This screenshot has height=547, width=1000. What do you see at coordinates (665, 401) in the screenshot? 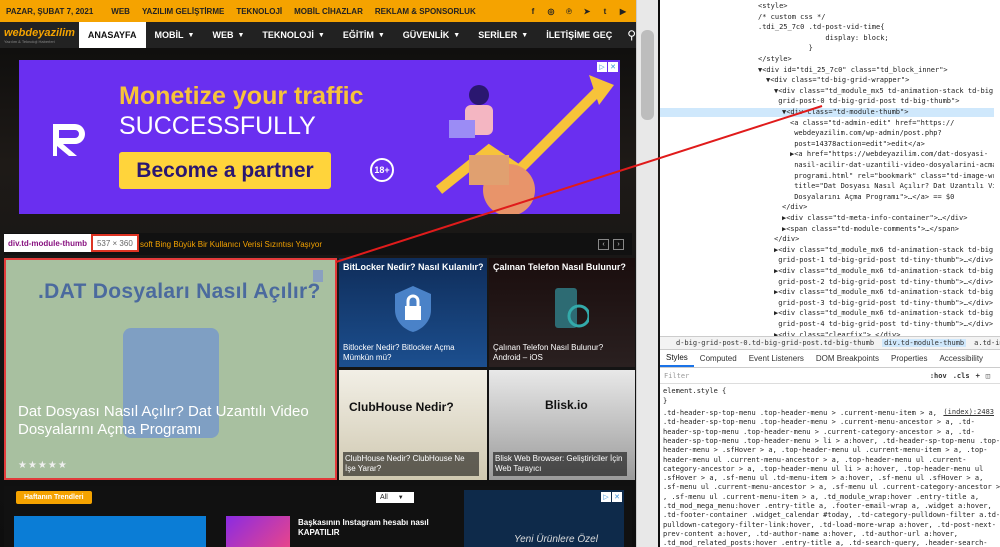
I see `element-style-close: }` at bounding box center [665, 401].